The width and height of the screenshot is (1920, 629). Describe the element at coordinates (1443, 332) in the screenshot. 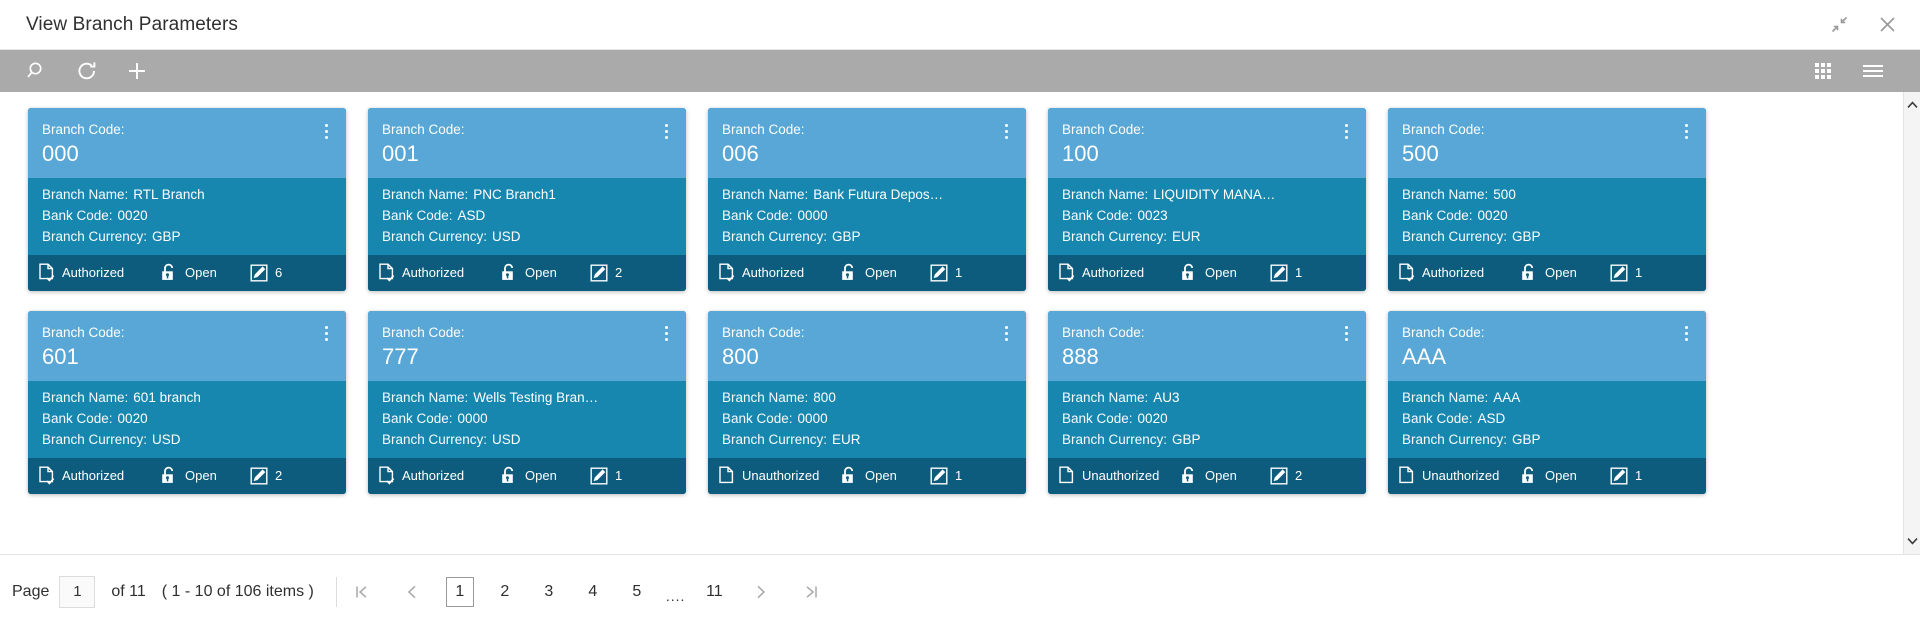

I see `branch-code-label: Branch Code:` at that location.